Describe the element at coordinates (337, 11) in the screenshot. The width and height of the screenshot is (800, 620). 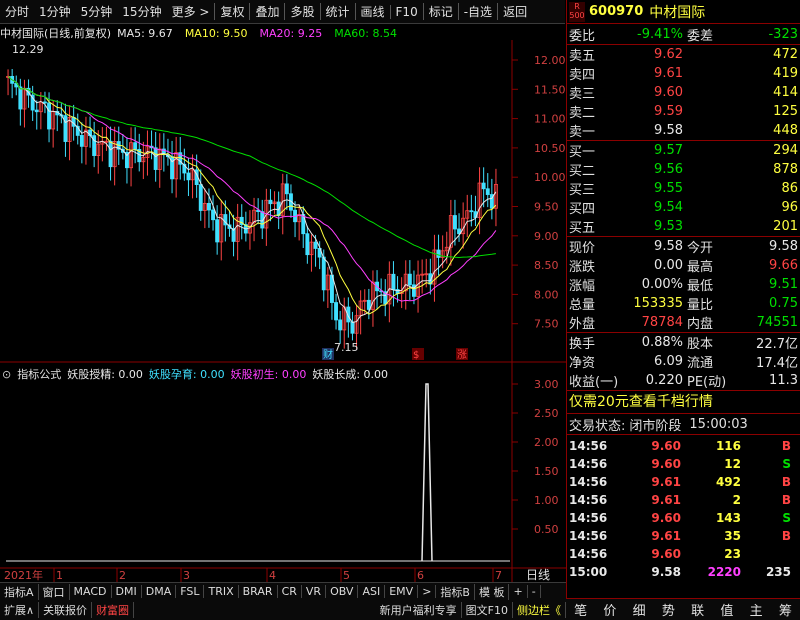
I see `toolbar-item: 统计` at that location.